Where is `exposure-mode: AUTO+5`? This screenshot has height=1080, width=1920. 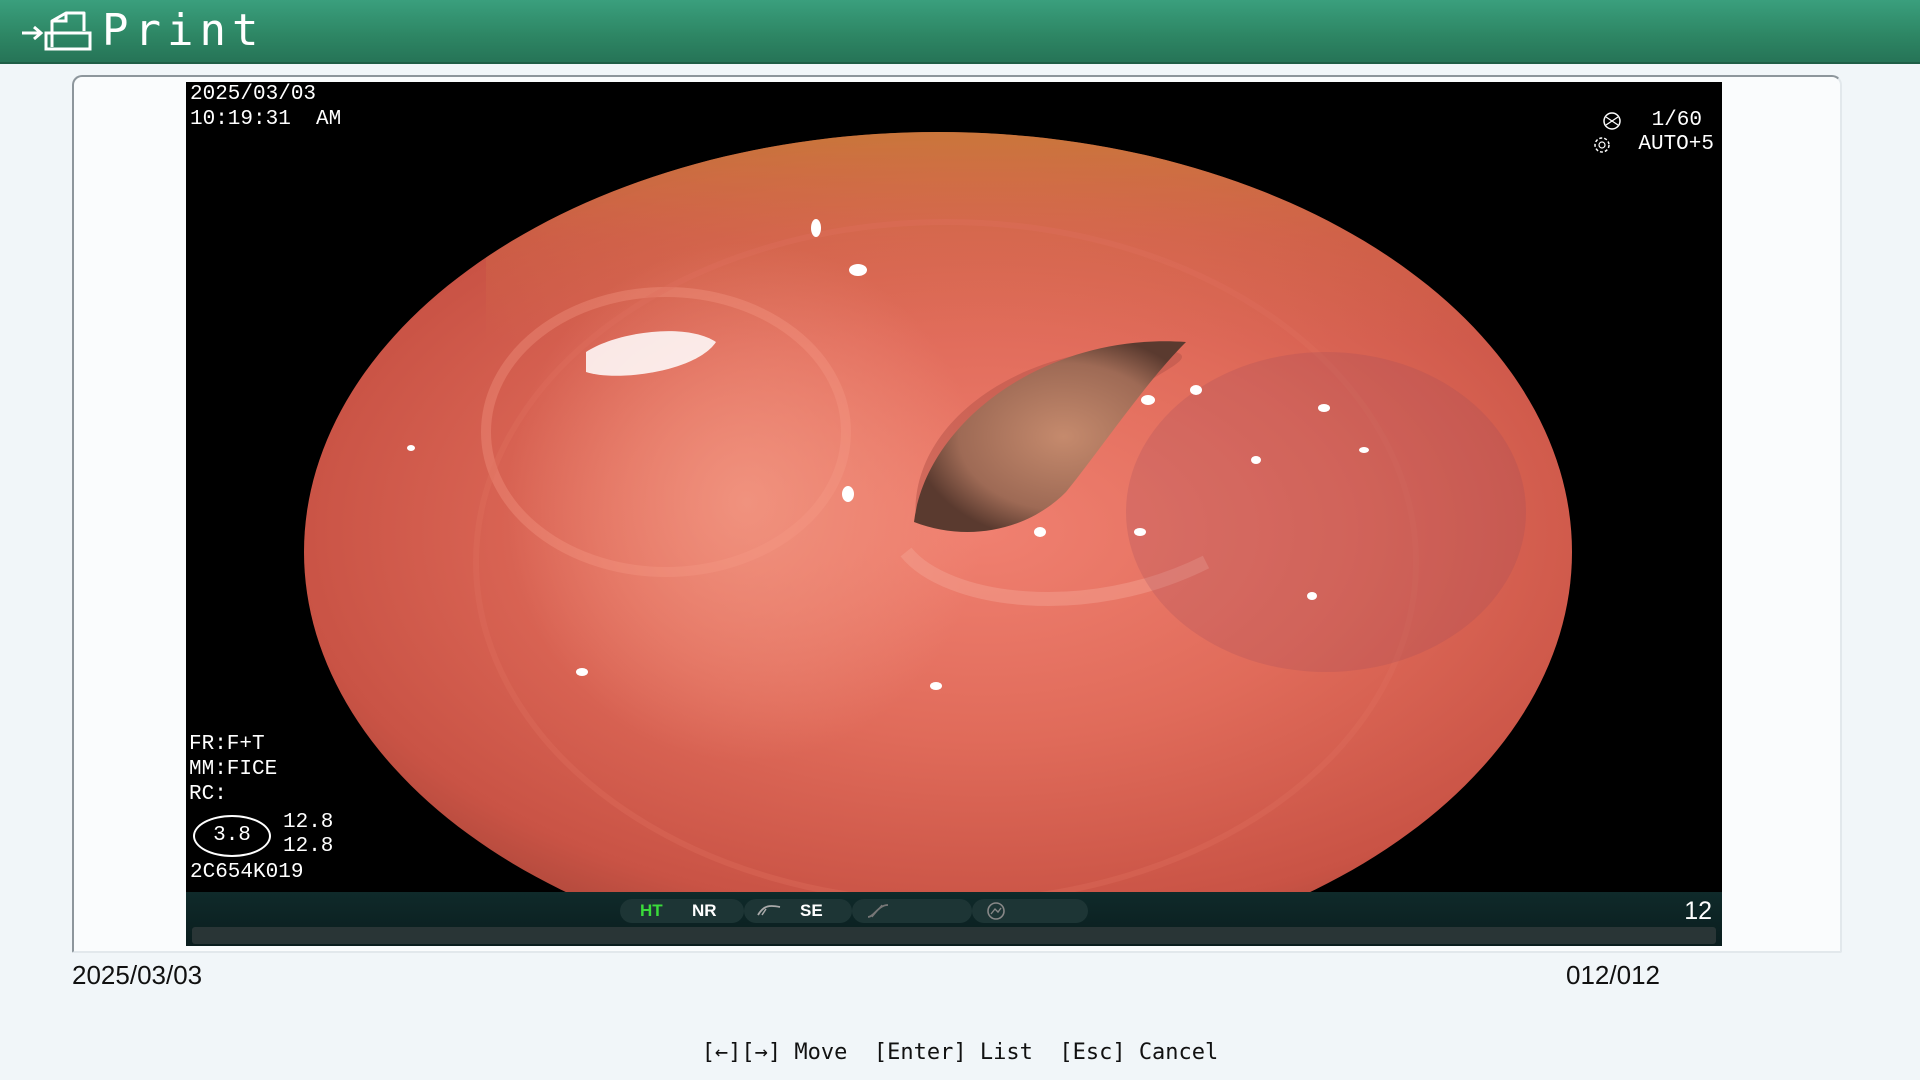
exposure-mode: AUTO+5 is located at coordinates (1676, 144).